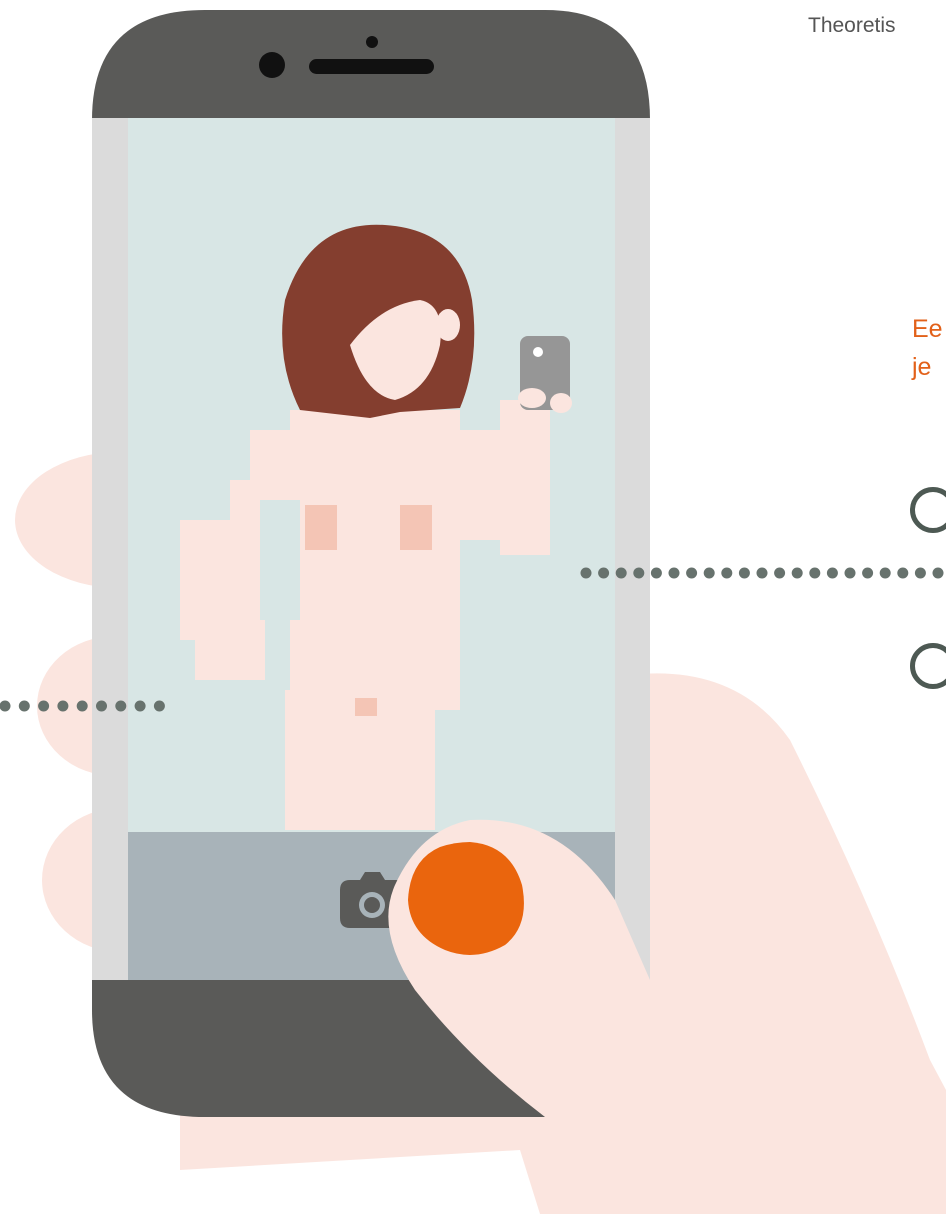  I want to click on pixel-patch-low, so click(366, 707).